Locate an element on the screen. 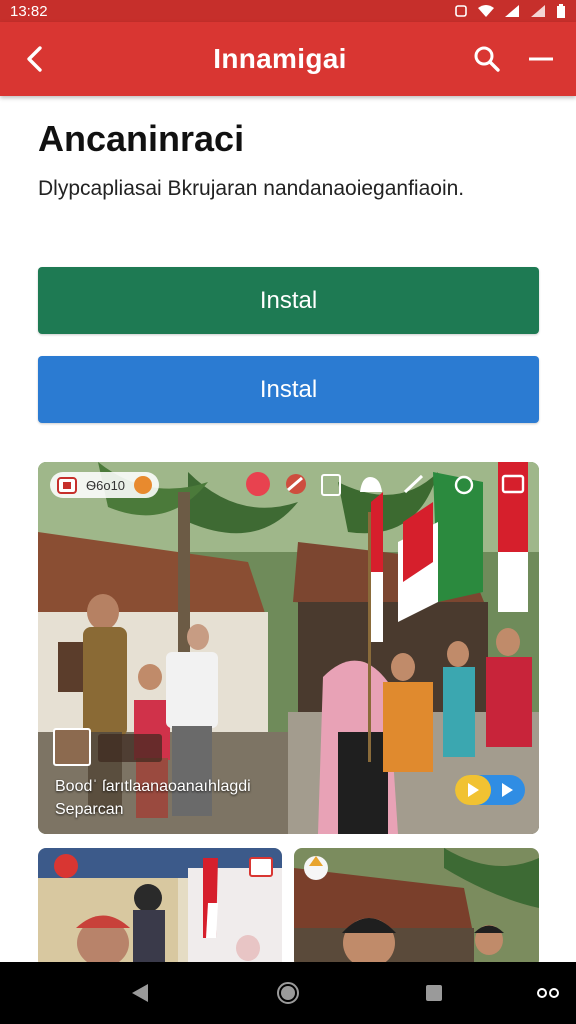 The width and height of the screenshot is (576, 1024). caption-line-2: Separcan is located at coordinates (89, 809).